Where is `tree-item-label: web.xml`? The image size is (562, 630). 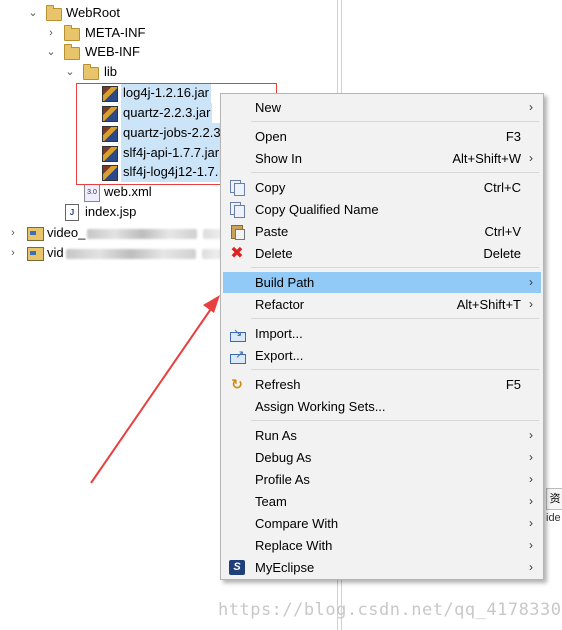
tree-item-label: web.xml is located at coordinates (128, 191).